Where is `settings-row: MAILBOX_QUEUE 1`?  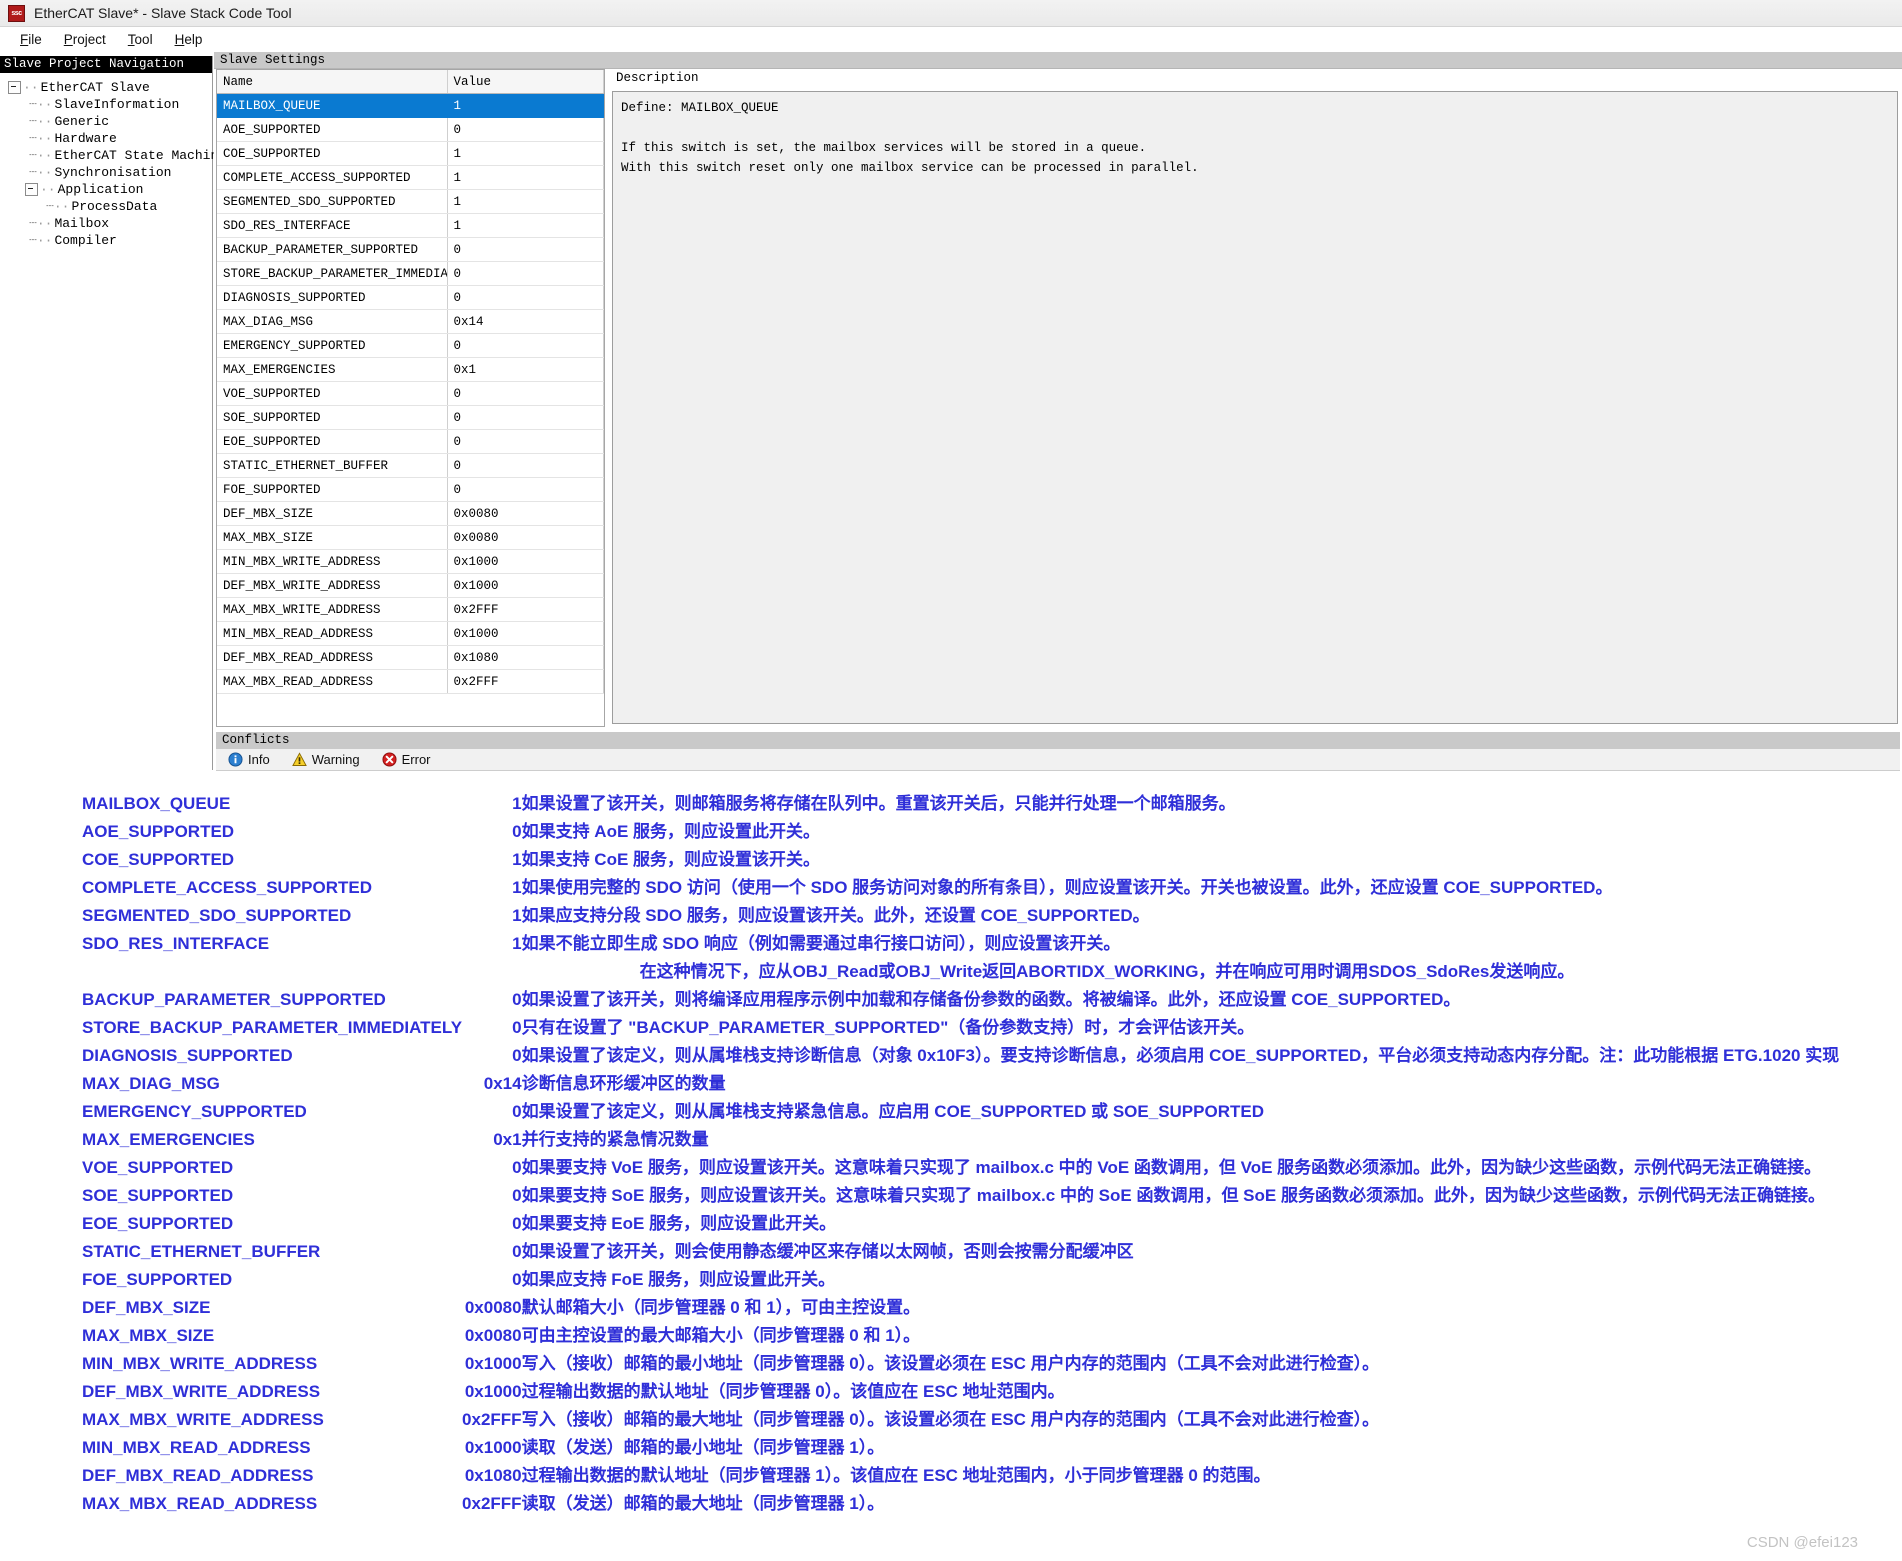
settings-row: MAILBOX_QUEUE 1 is located at coordinates (410, 105).